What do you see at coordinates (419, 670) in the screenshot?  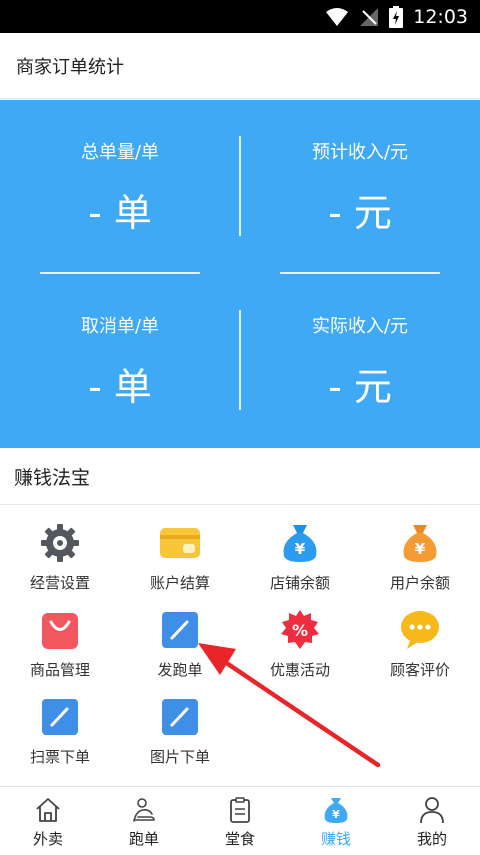 I see `tool-label: 顾客评价` at bounding box center [419, 670].